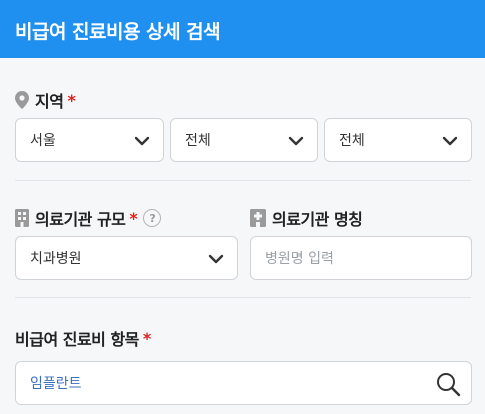 The height and width of the screenshot is (414, 485). Describe the element at coordinates (258, 218) in the screenshot. I see `hospital-icon` at that location.